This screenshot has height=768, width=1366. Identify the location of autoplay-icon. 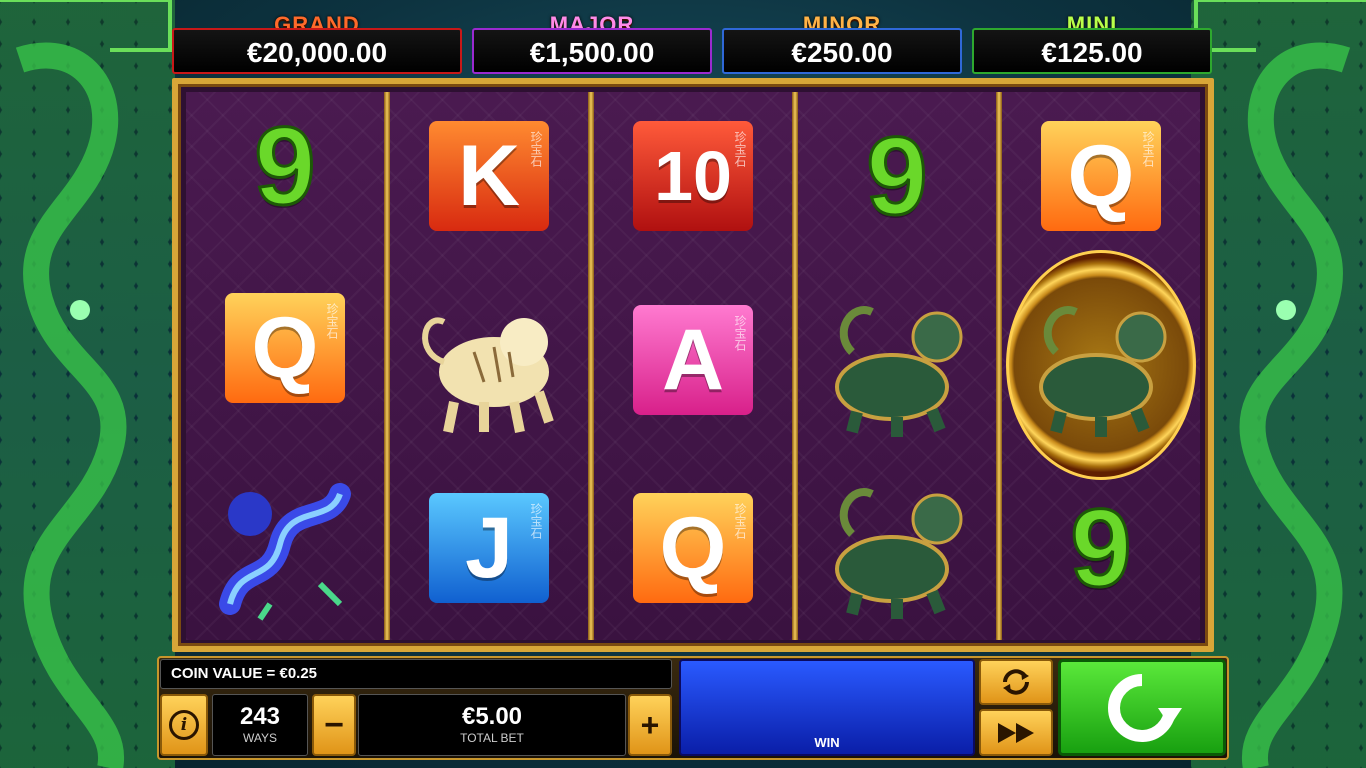
(1016, 682).